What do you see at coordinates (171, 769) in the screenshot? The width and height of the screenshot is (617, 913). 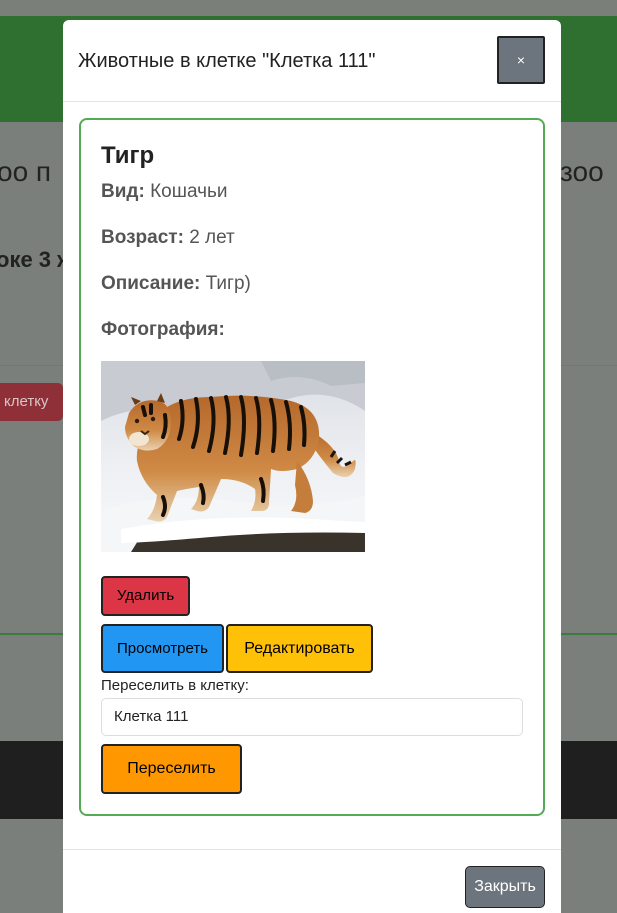 I see `move-button: Переселить` at bounding box center [171, 769].